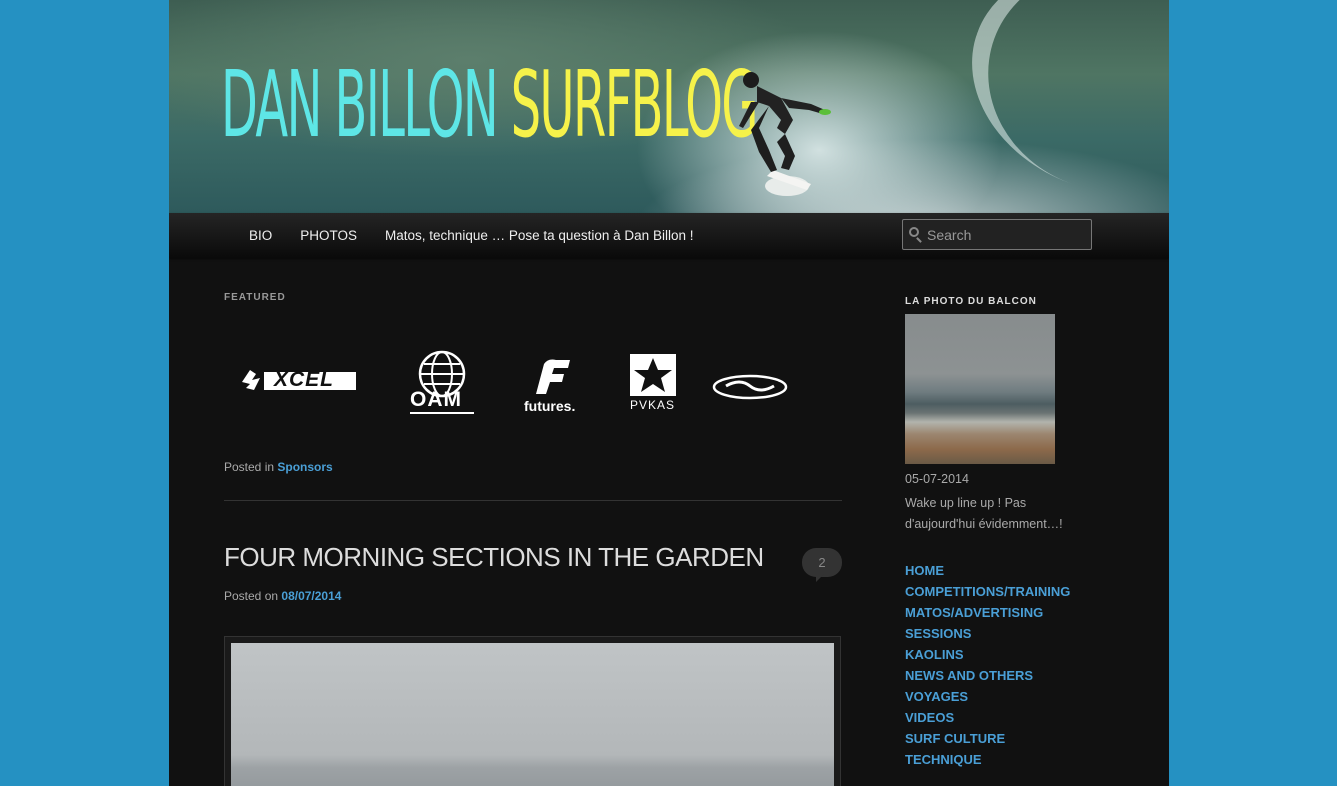 The height and width of the screenshot is (786, 1337). What do you see at coordinates (360, 104) in the screenshot?
I see `site-title-part1: DAN BILLON` at bounding box center [360, 104].